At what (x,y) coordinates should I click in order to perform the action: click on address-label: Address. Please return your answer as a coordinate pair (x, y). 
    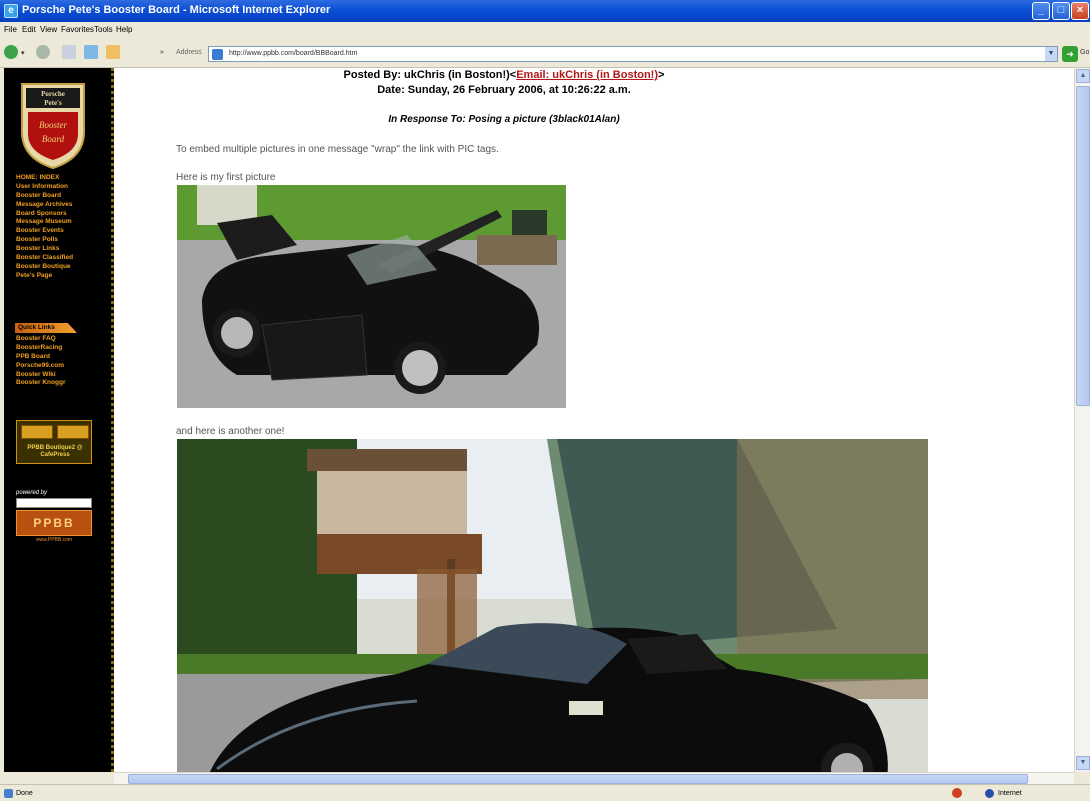
    Looking at the image, I should click on (189, 52).